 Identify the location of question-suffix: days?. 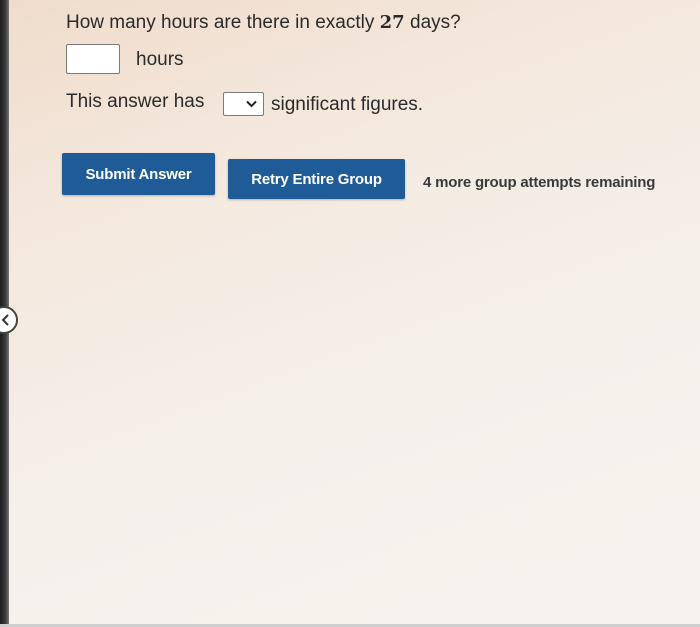
(435, 22).